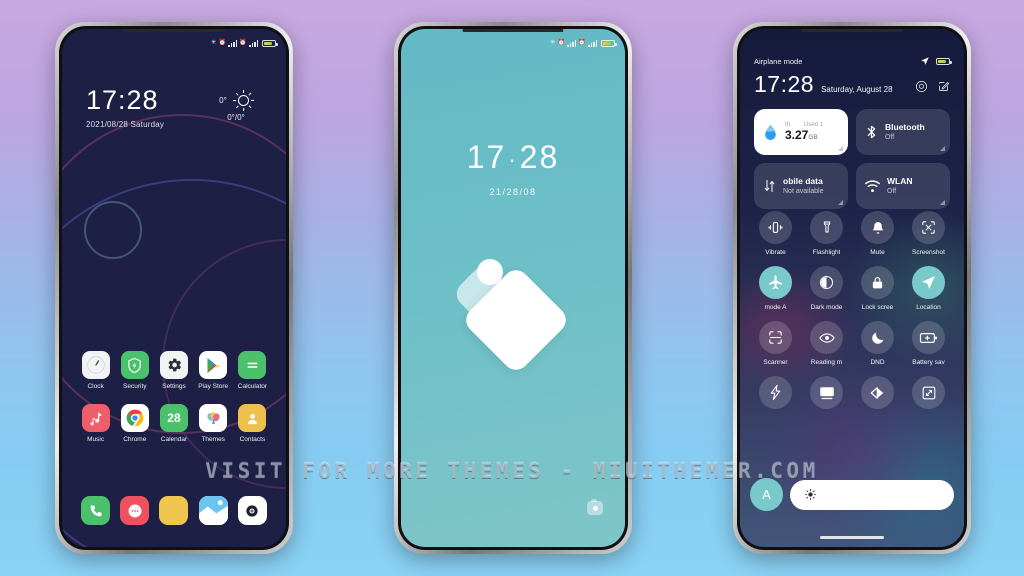 The height and width of the screenshot is (576, 1024). I want to click on clock-icon, so click(95, 365).